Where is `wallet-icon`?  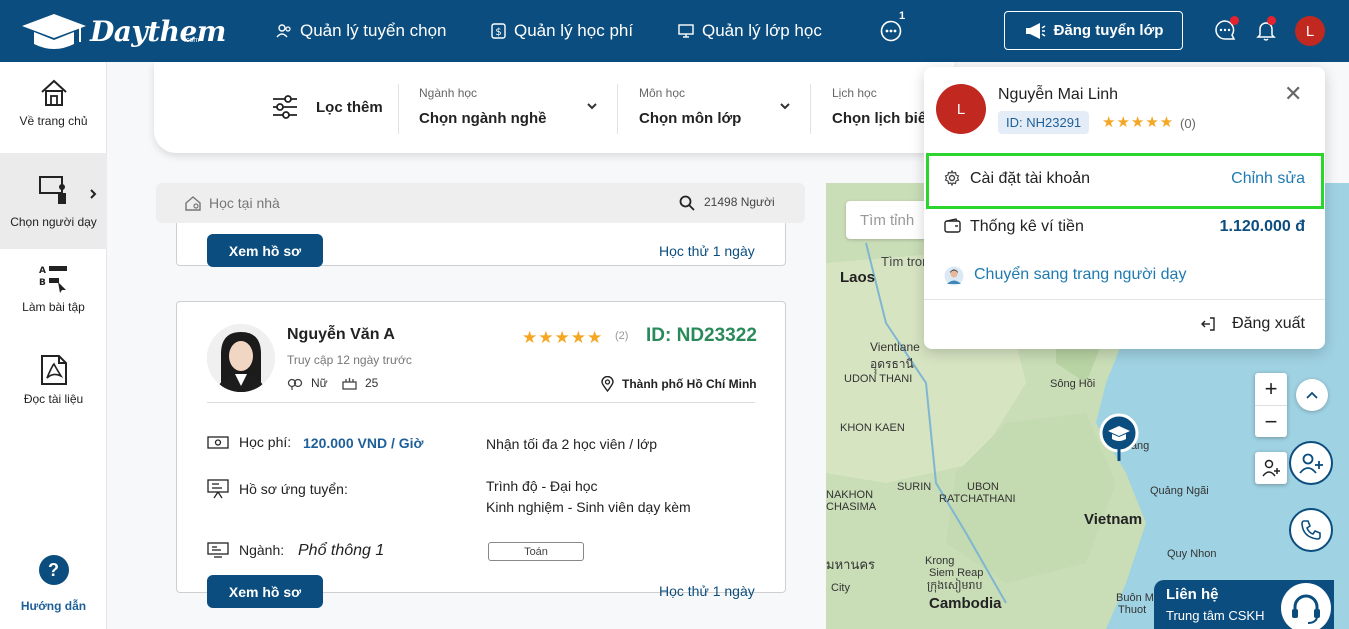
wallet-icon is located at coordinates (952, 225).